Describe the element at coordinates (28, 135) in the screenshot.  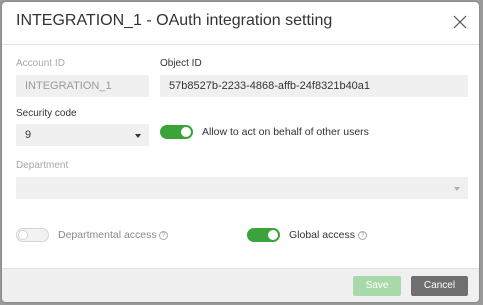
I see `security-code-value: 9` at that location.